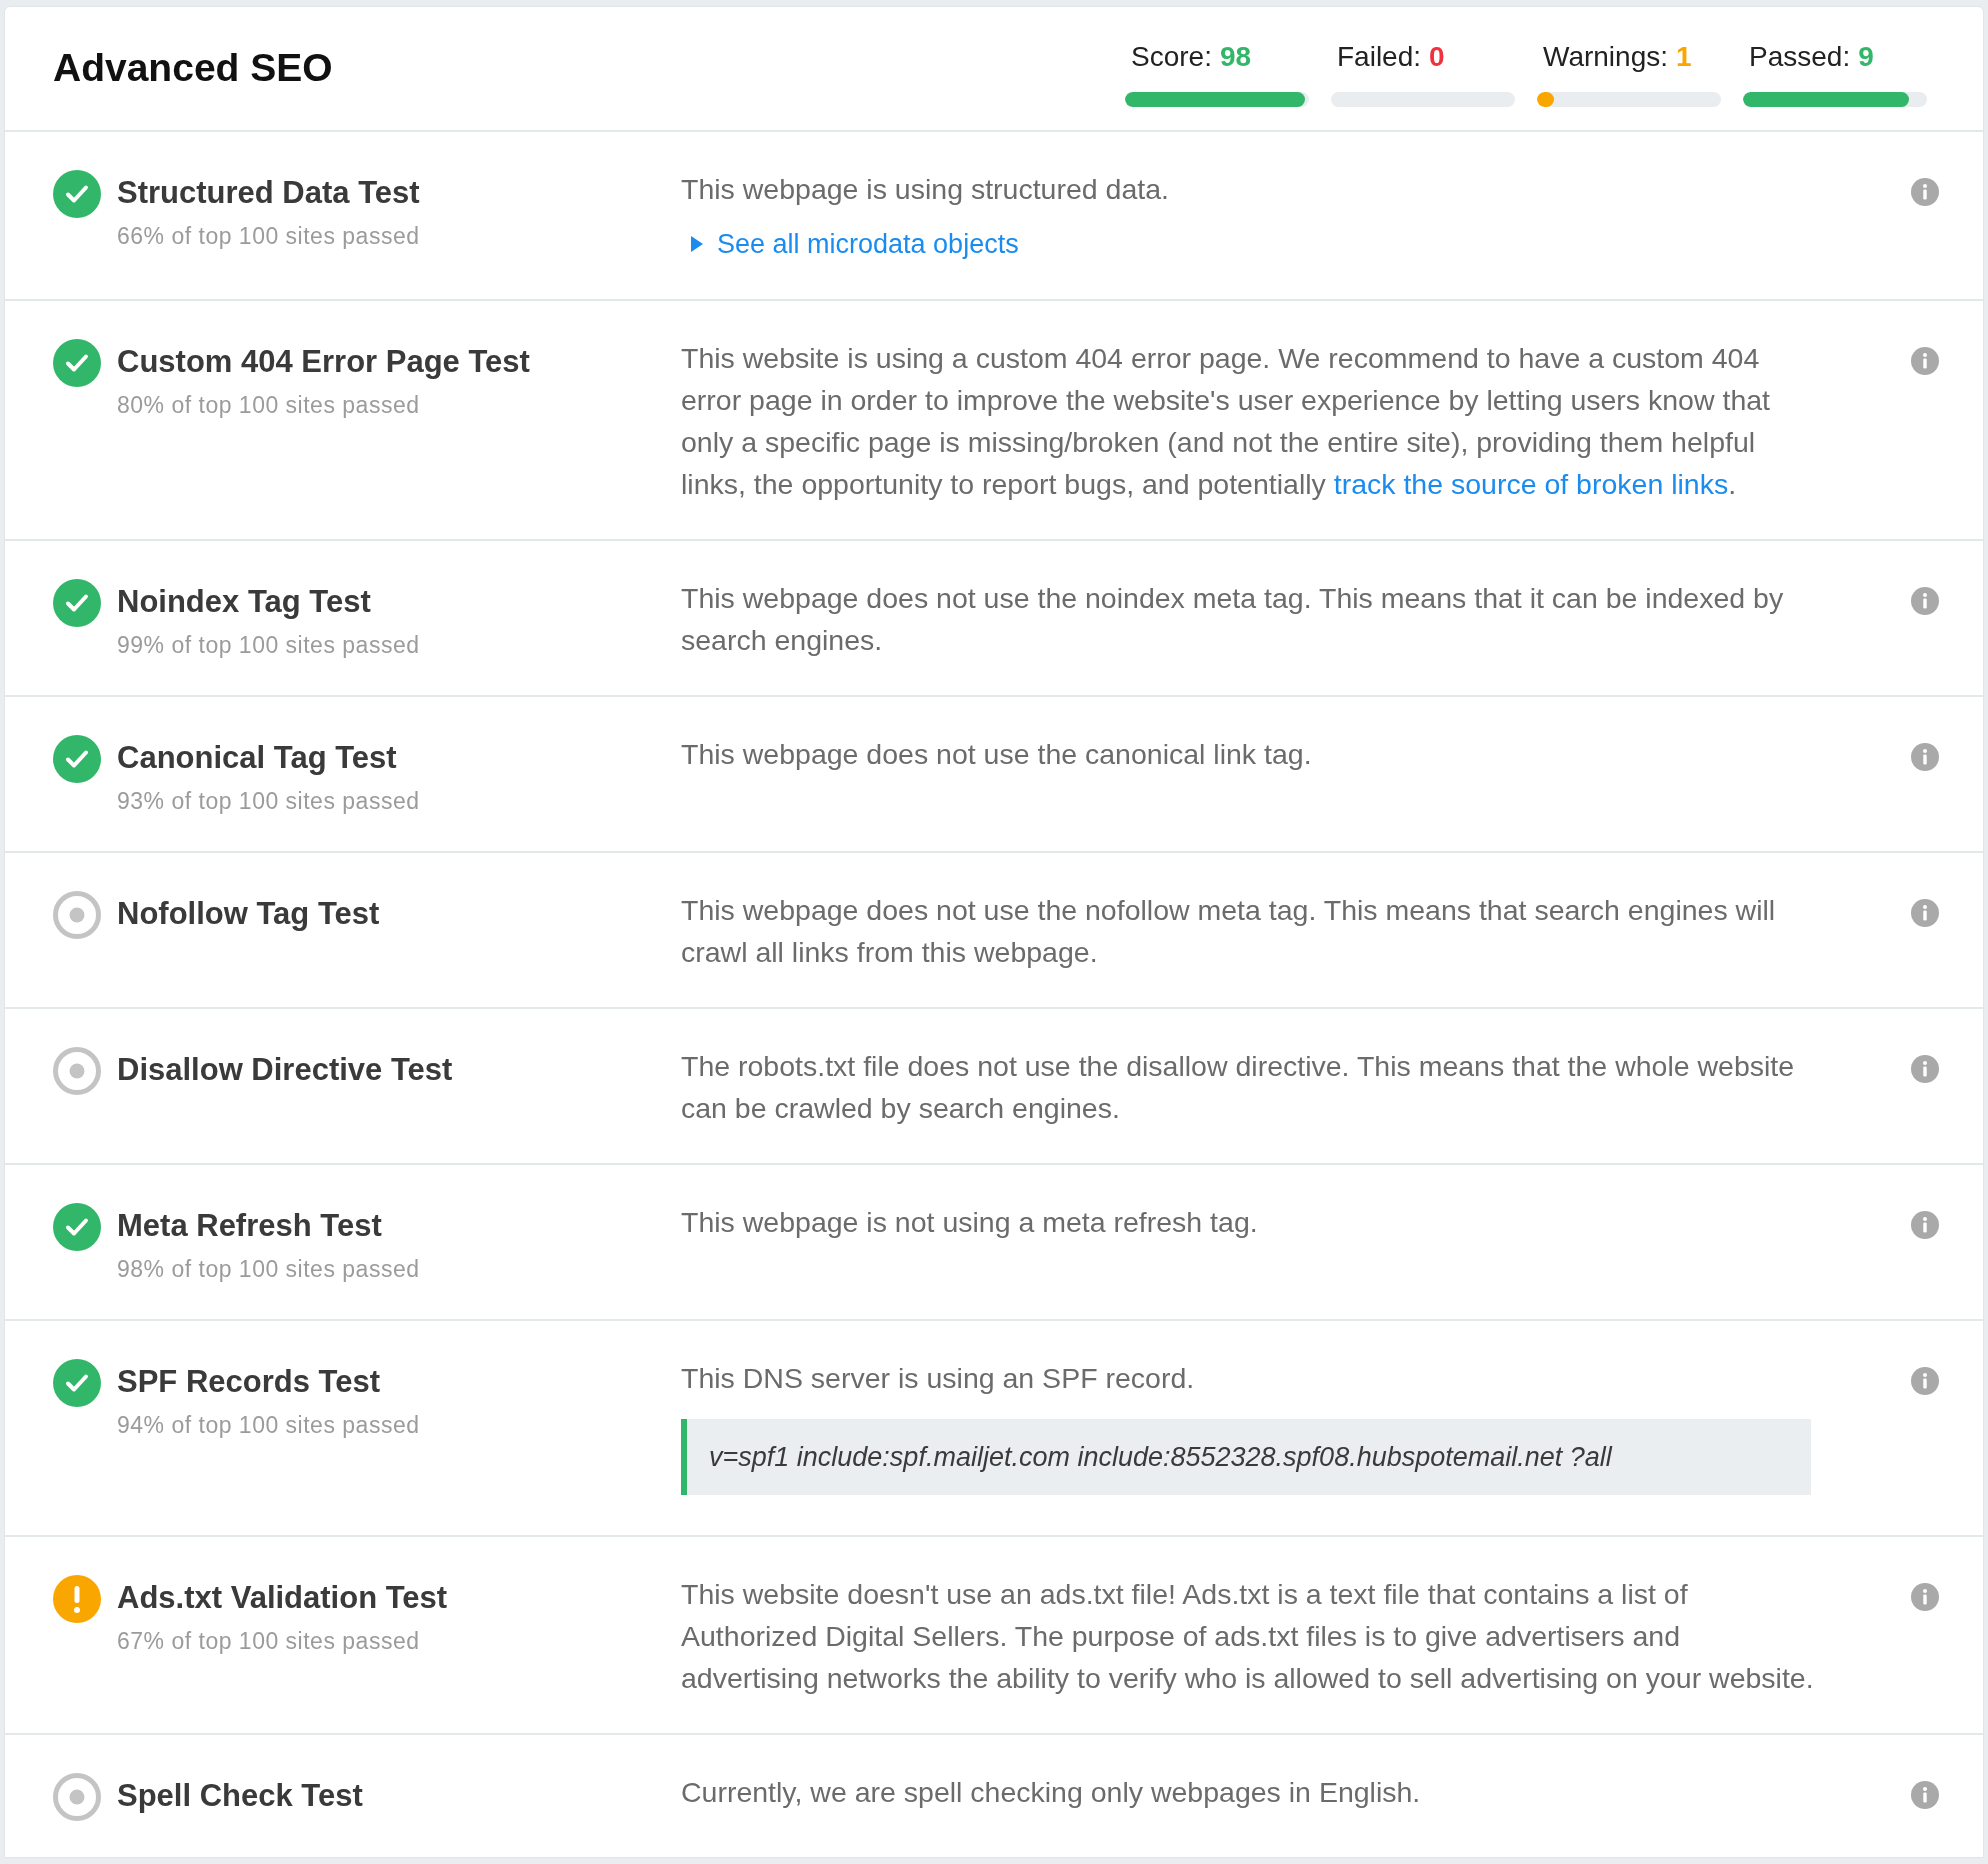  What do you see at coordinates (1684, 57) in the screenshot?
I see `stat-value: 1` at bounding box center [1684, 57].